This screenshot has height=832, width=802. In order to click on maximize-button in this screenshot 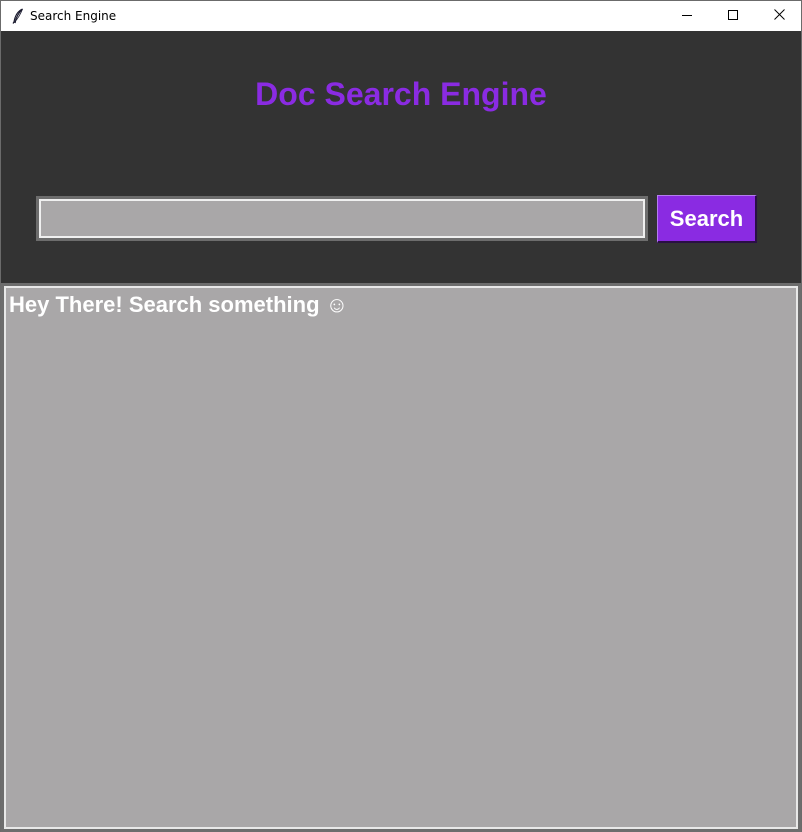, I will do `click(733, 16)`.